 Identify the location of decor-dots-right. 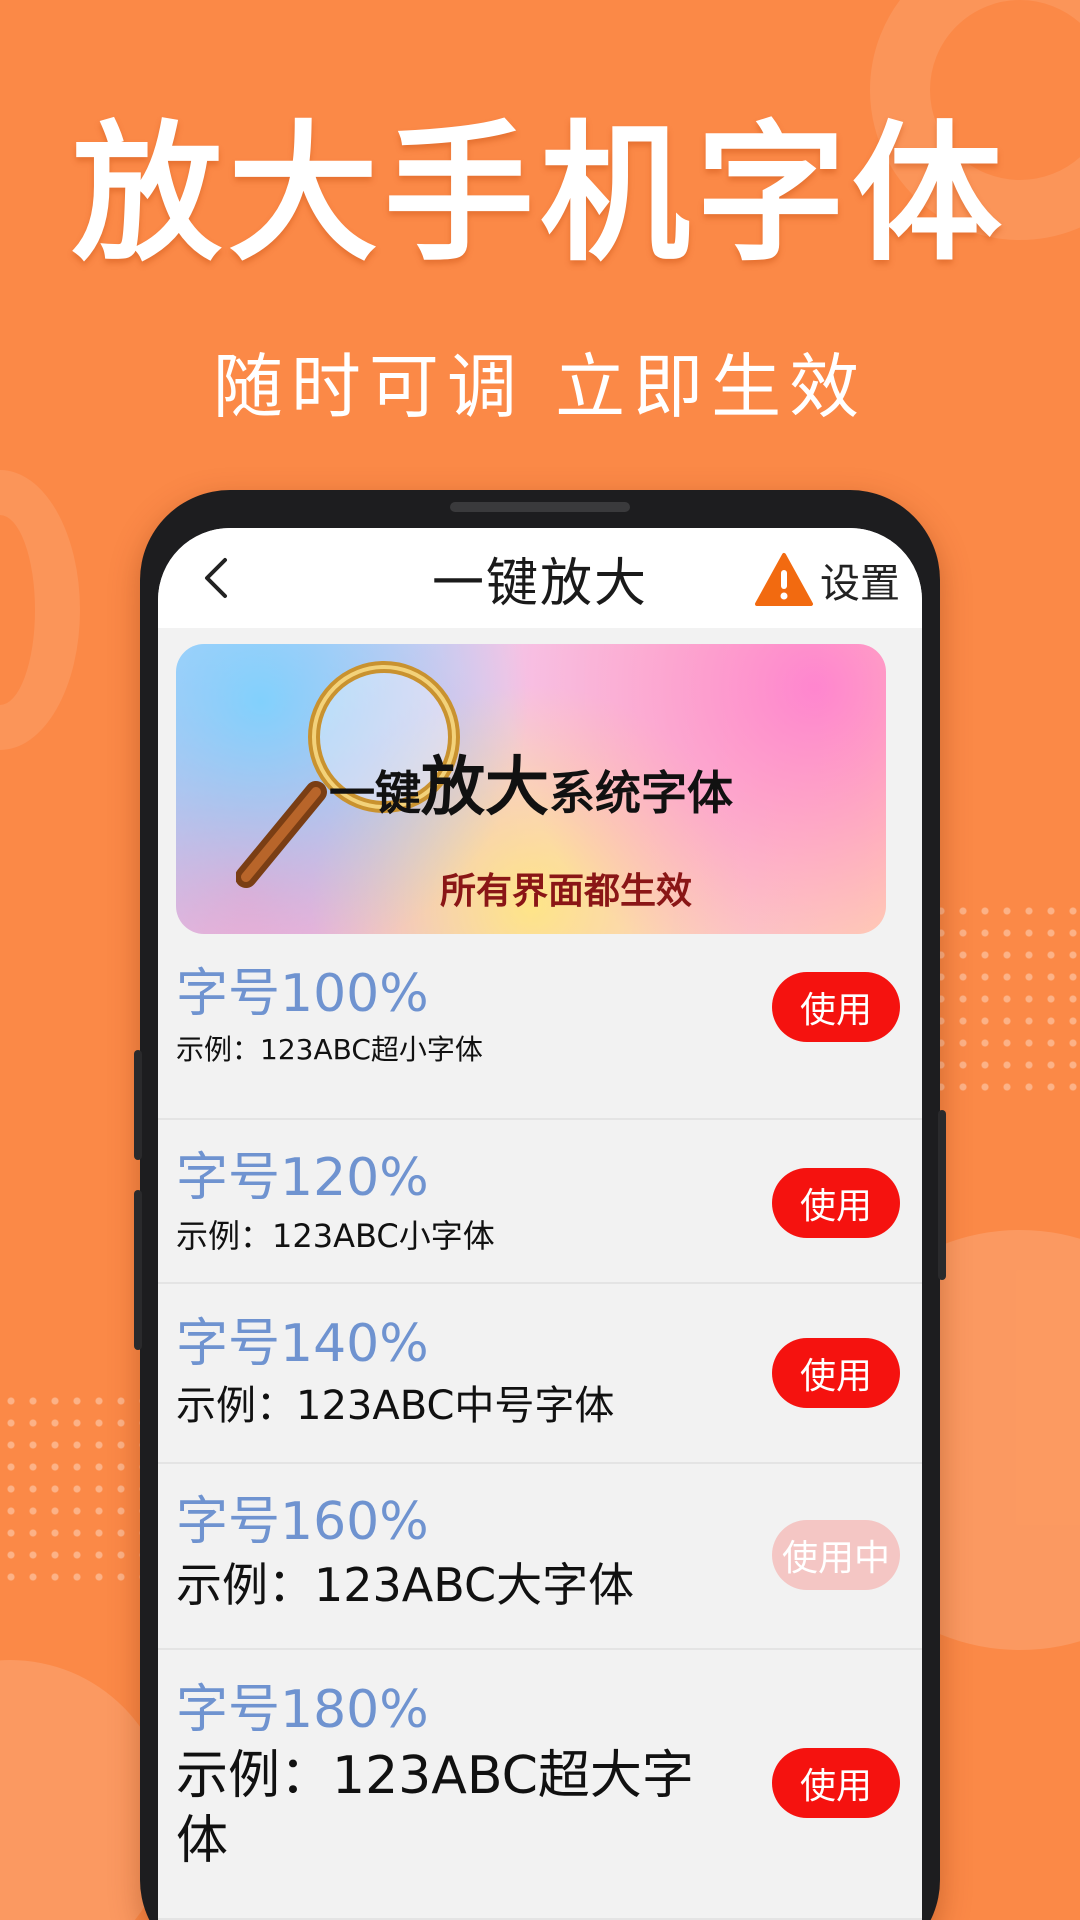
(1005, 1000).